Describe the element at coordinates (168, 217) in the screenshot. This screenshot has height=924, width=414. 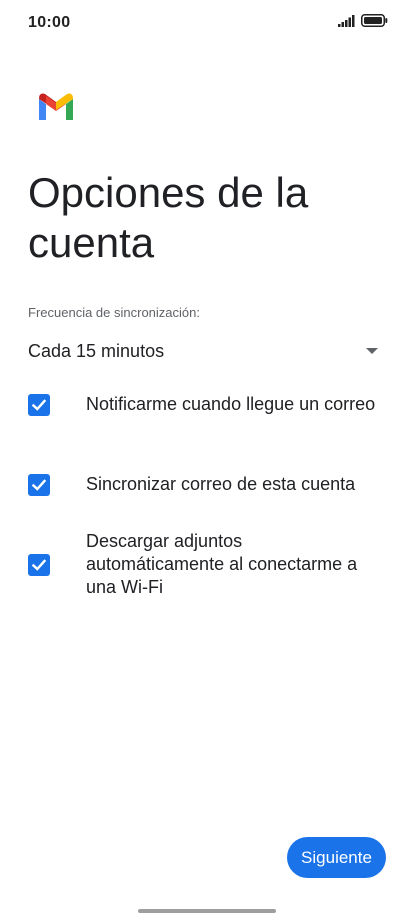
I see `page-title: Opciones de la cuenta` at that location.